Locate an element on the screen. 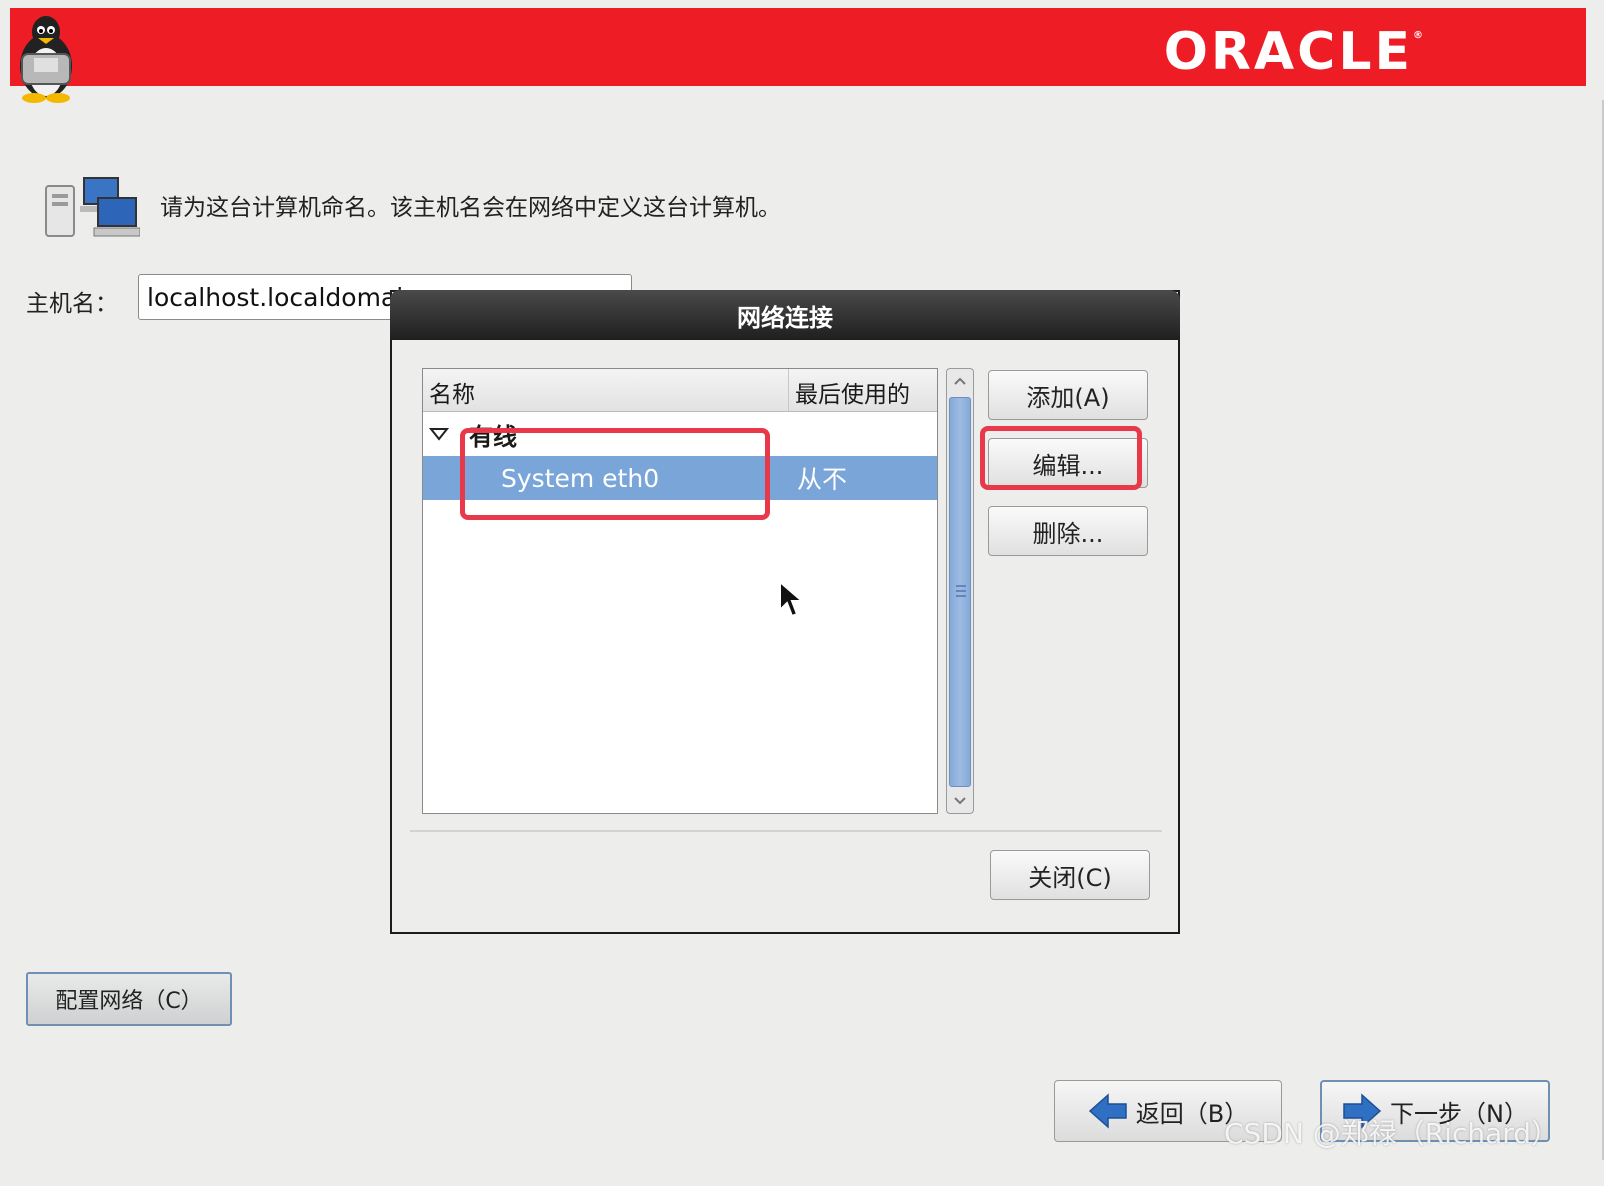 This screenshot has width=1604, height=1186. scroll-down-icon is located at coordinates (960, 801).